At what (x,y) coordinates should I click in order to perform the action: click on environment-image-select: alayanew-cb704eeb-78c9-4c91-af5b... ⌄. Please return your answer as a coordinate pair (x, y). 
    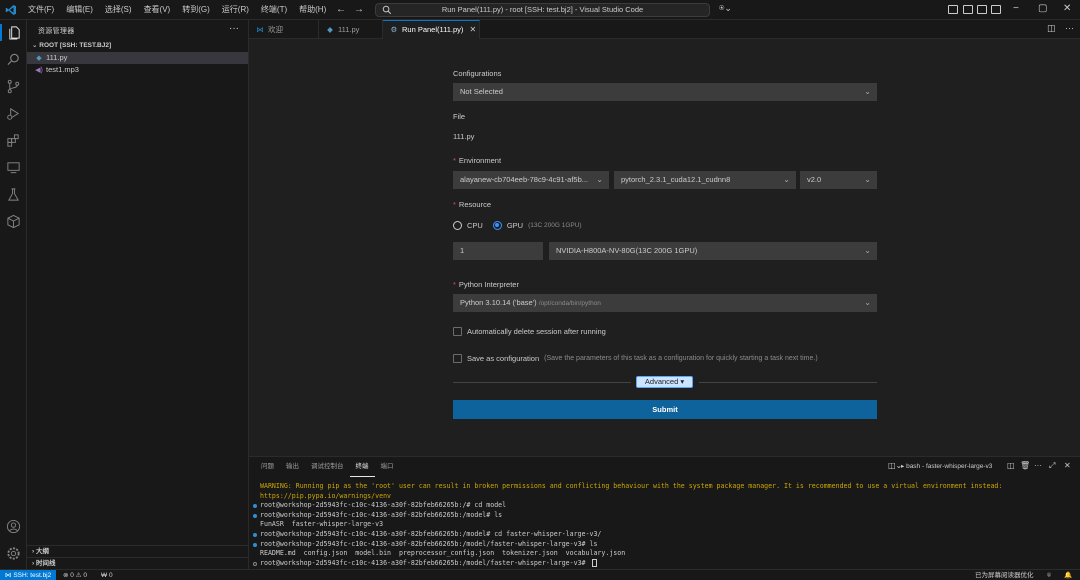
    Looking at the image, I should click on (531, 180).